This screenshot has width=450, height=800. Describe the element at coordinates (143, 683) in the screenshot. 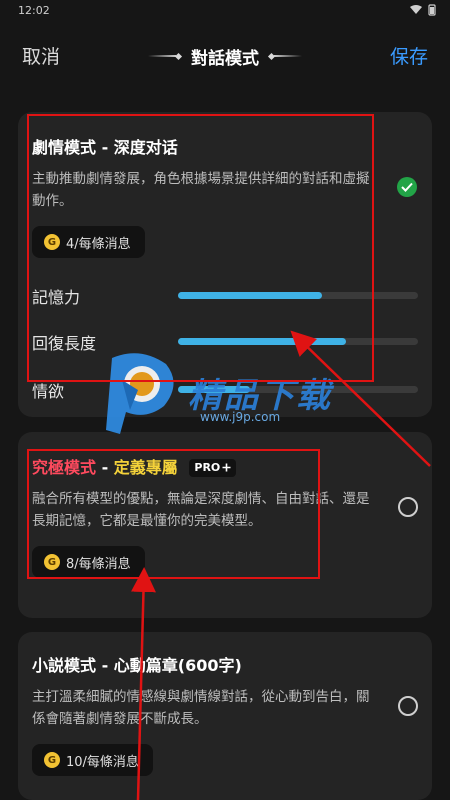

I see `annotation-arrow-up-left` at that location.